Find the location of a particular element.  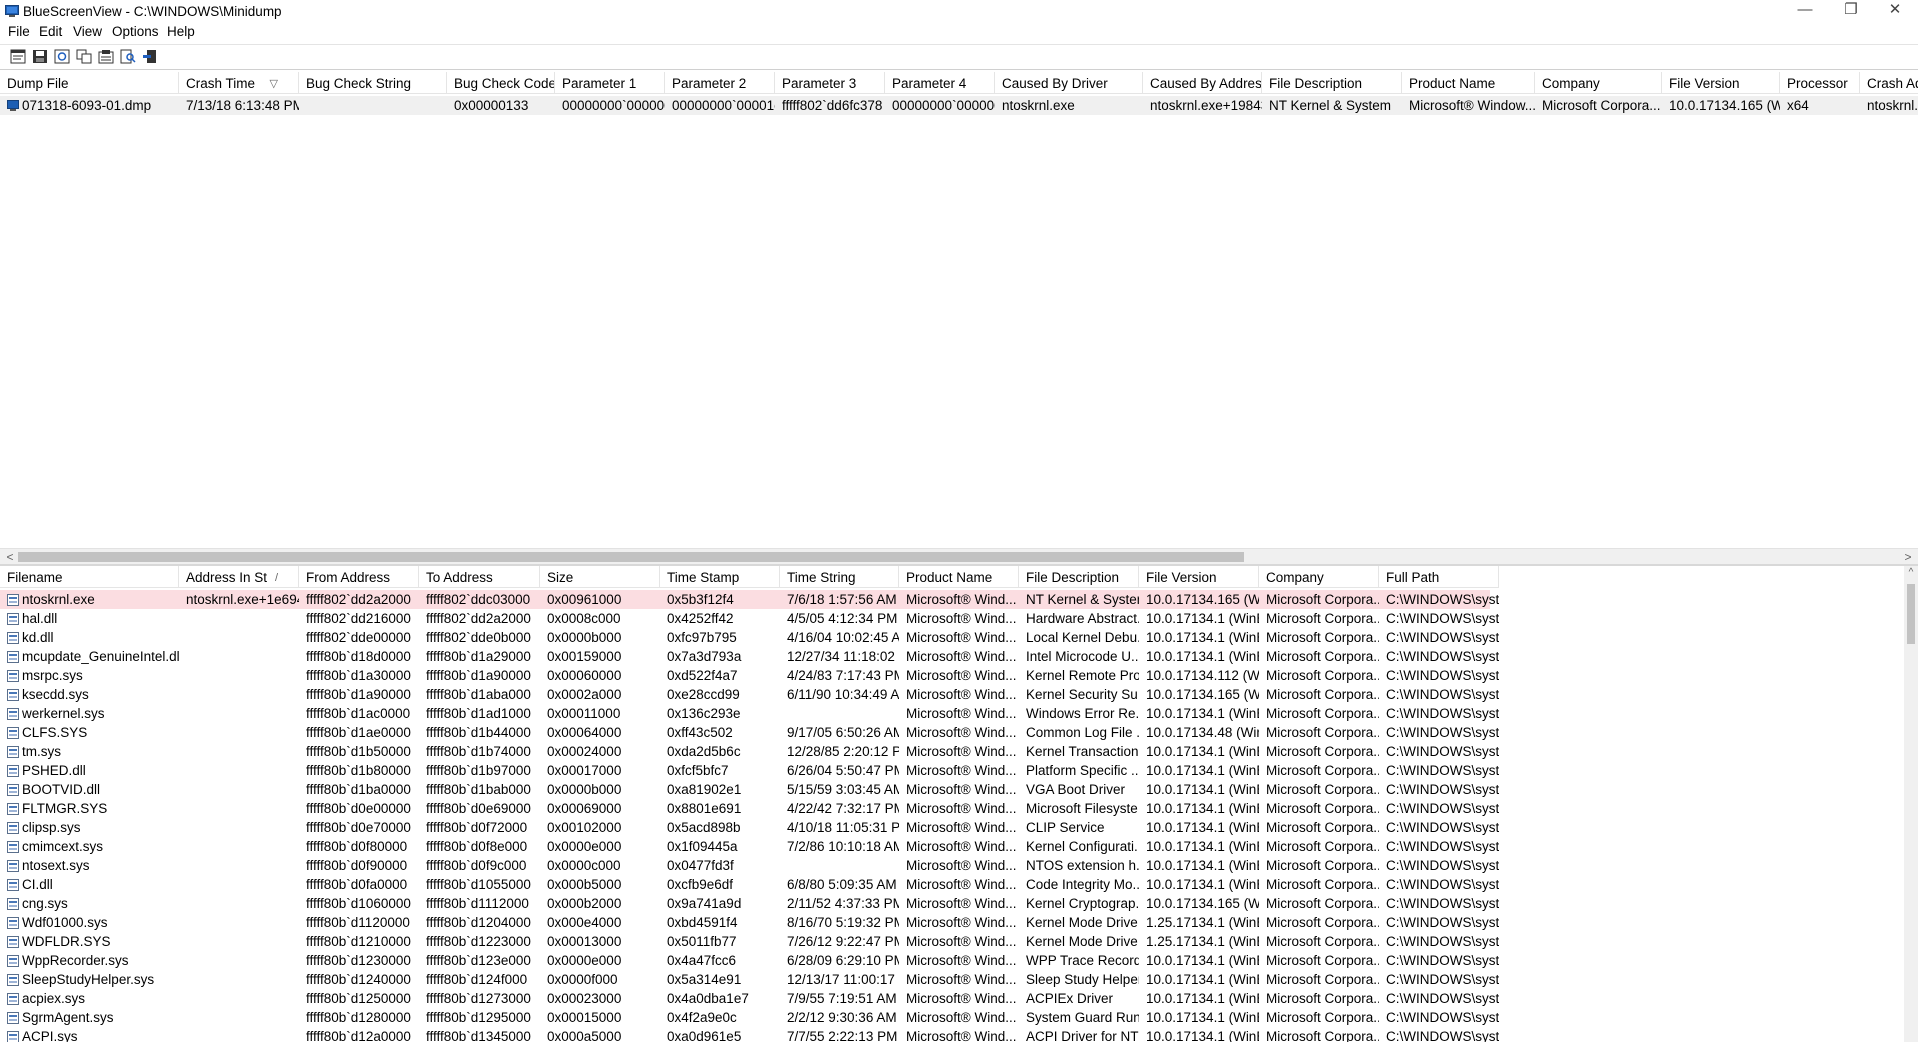

menu-help: Help is located at coordinates (181, 31).